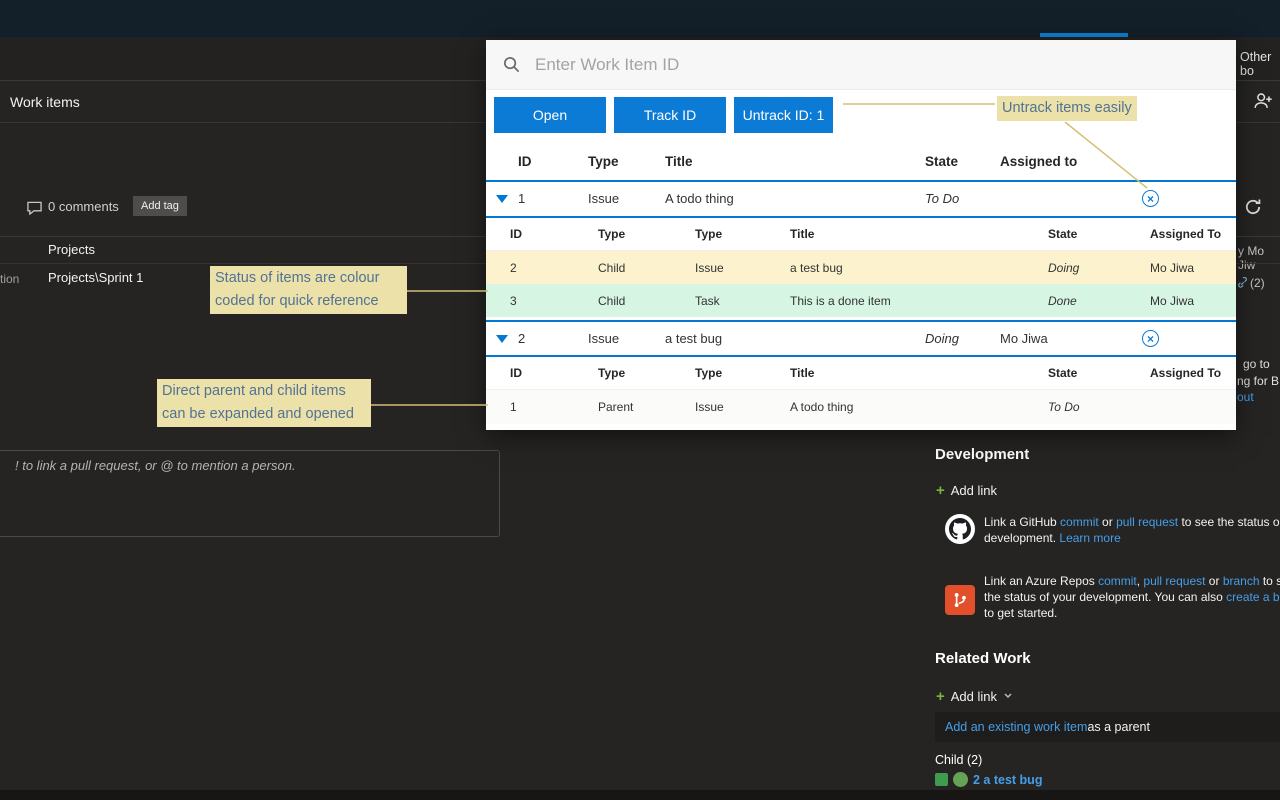 Image resolution: width=1280 pixels, height=800 pixels. Describe the element at coordinates (1174, 581) in the screenshot. I see `az-pr-link: pull request` at that location.